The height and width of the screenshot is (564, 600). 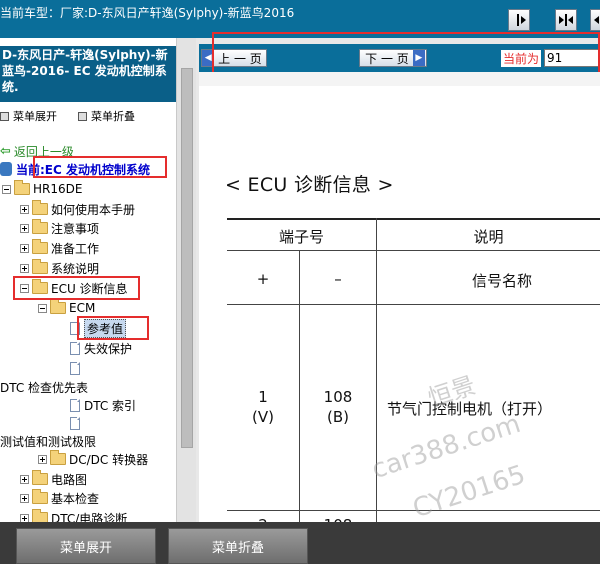 I want to click on menu-expand-link: 菜单展开, so click(x=35, y=116).